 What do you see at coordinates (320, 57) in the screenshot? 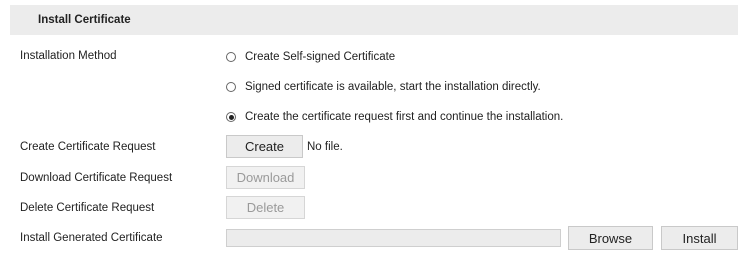
I see `radio-label-self-signed: Create Self-signed Certificate` at bounding box center [320, 57].